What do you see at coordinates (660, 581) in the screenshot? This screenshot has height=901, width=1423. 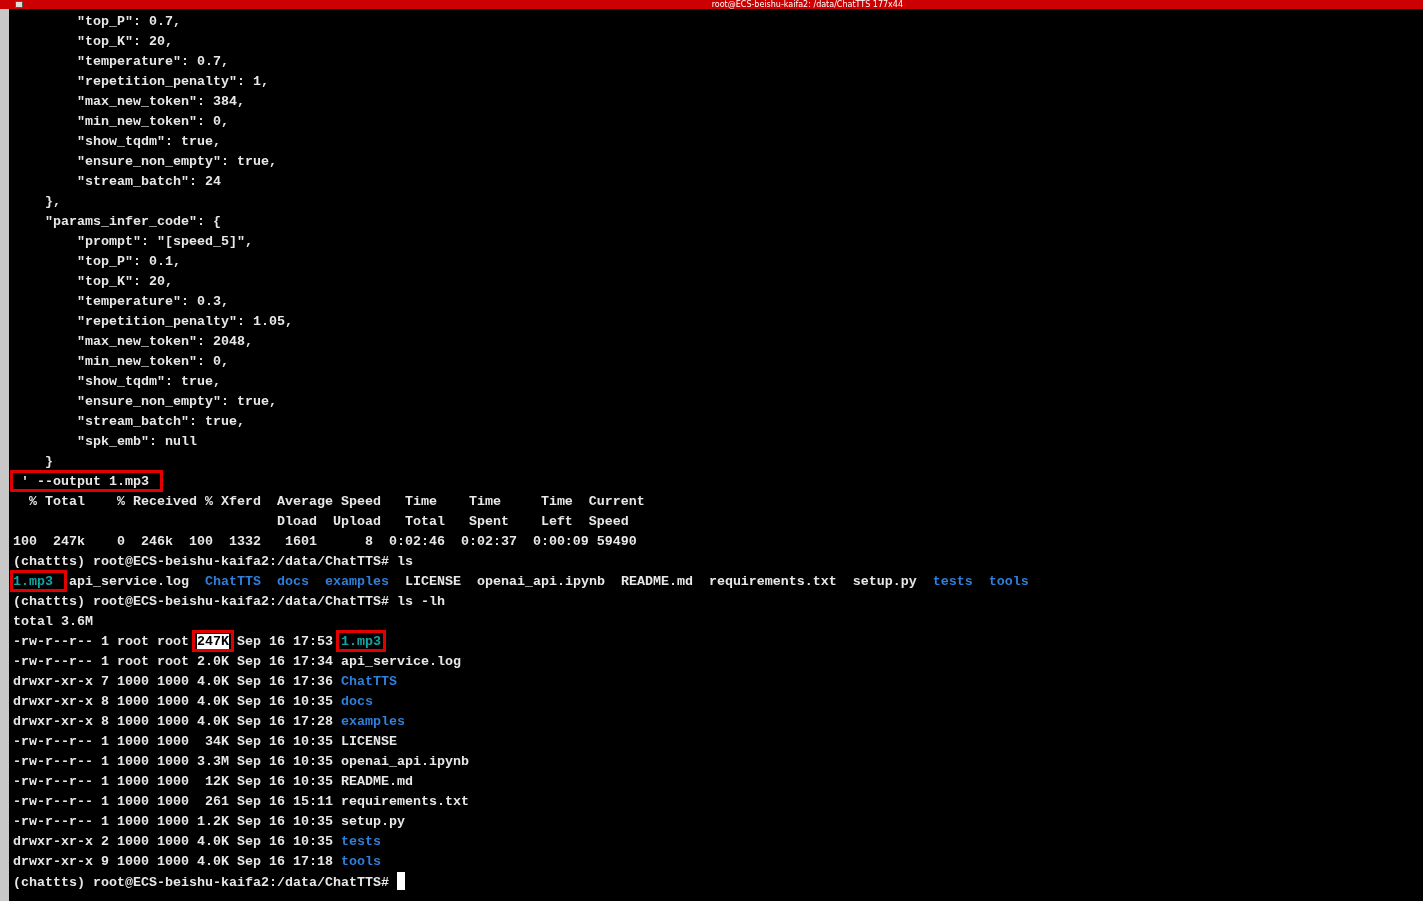 I see `terminal-text: LICENSE openai_api.ipynb README.md requirements.txt setup.py` at bounding box center [660, 581].